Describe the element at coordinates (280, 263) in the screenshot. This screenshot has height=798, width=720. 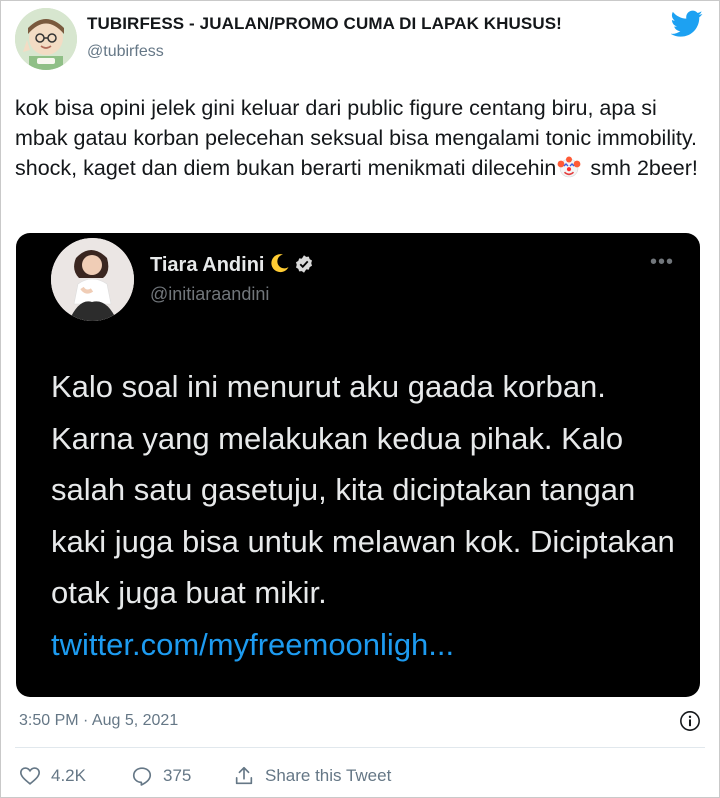
I see `moon-emoji` at that location.